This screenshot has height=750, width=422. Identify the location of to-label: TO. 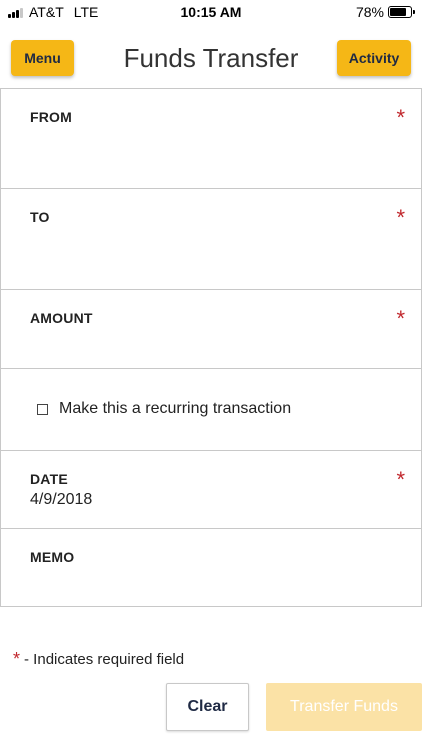
(40, 217).